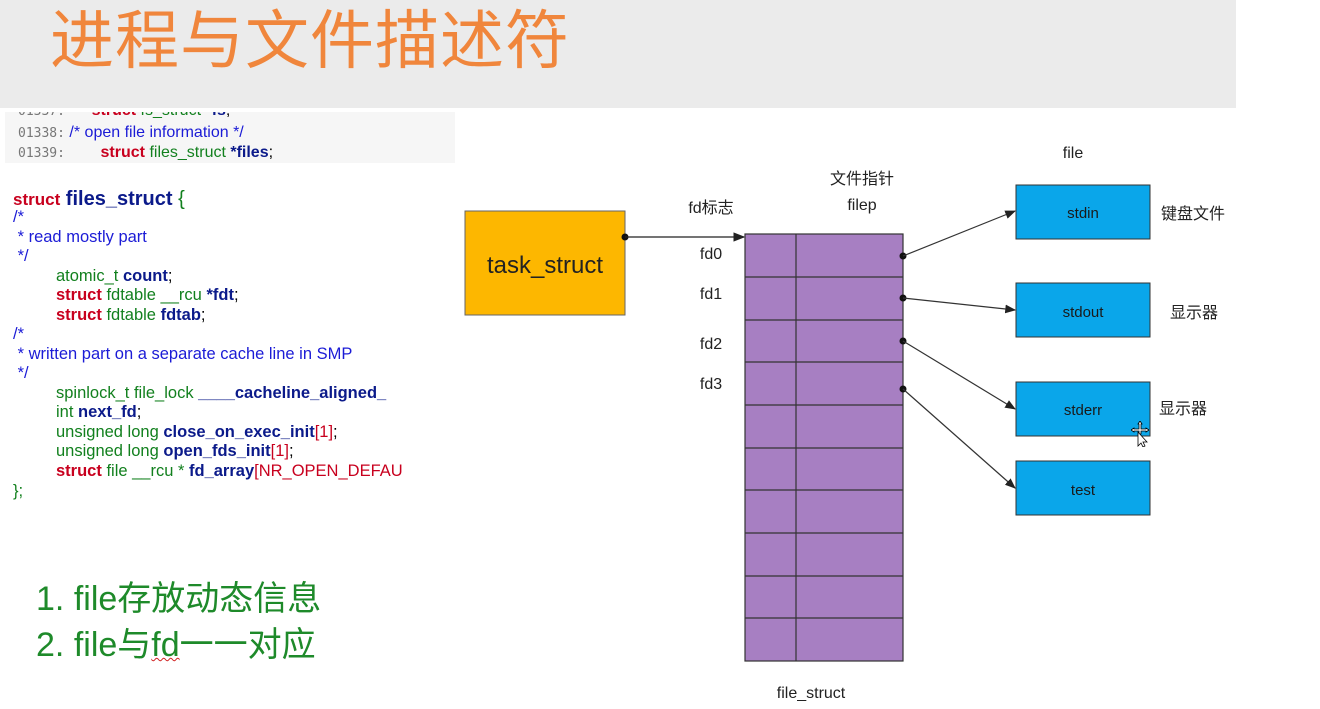 The width and height of the screenshot is (1320, 709). Describe the element at coordinates (131, 315) in the screenshot. I see `field-fdtab: struct fdtable fdtab;` at that location.